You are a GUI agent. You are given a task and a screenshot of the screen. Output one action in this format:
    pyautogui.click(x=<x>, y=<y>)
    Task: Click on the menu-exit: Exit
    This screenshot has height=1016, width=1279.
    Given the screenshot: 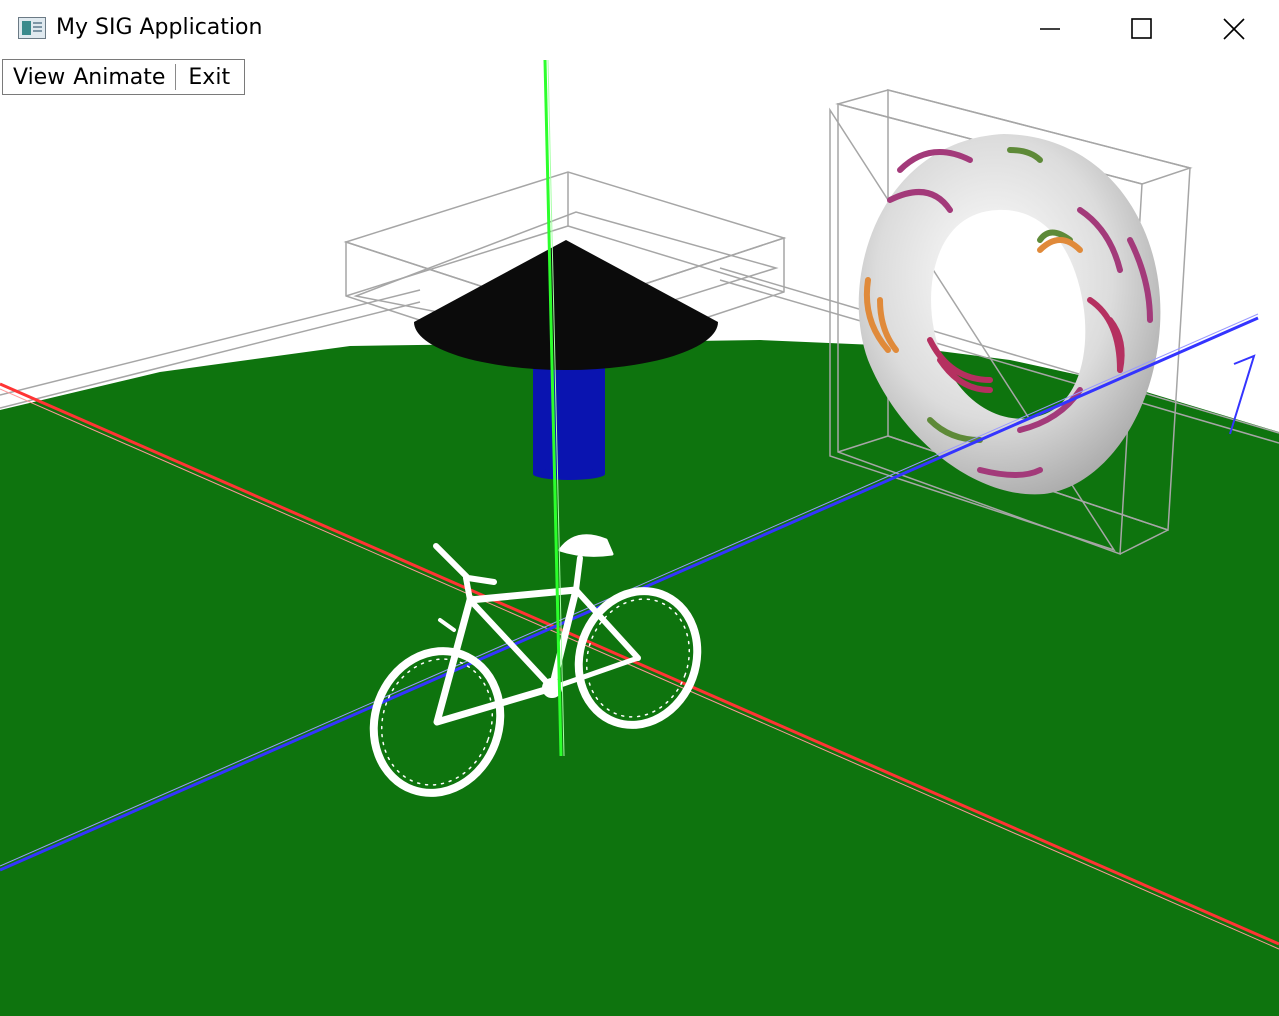 What is the action you would take?
    pyautogui.click(x=203, y=77)
    